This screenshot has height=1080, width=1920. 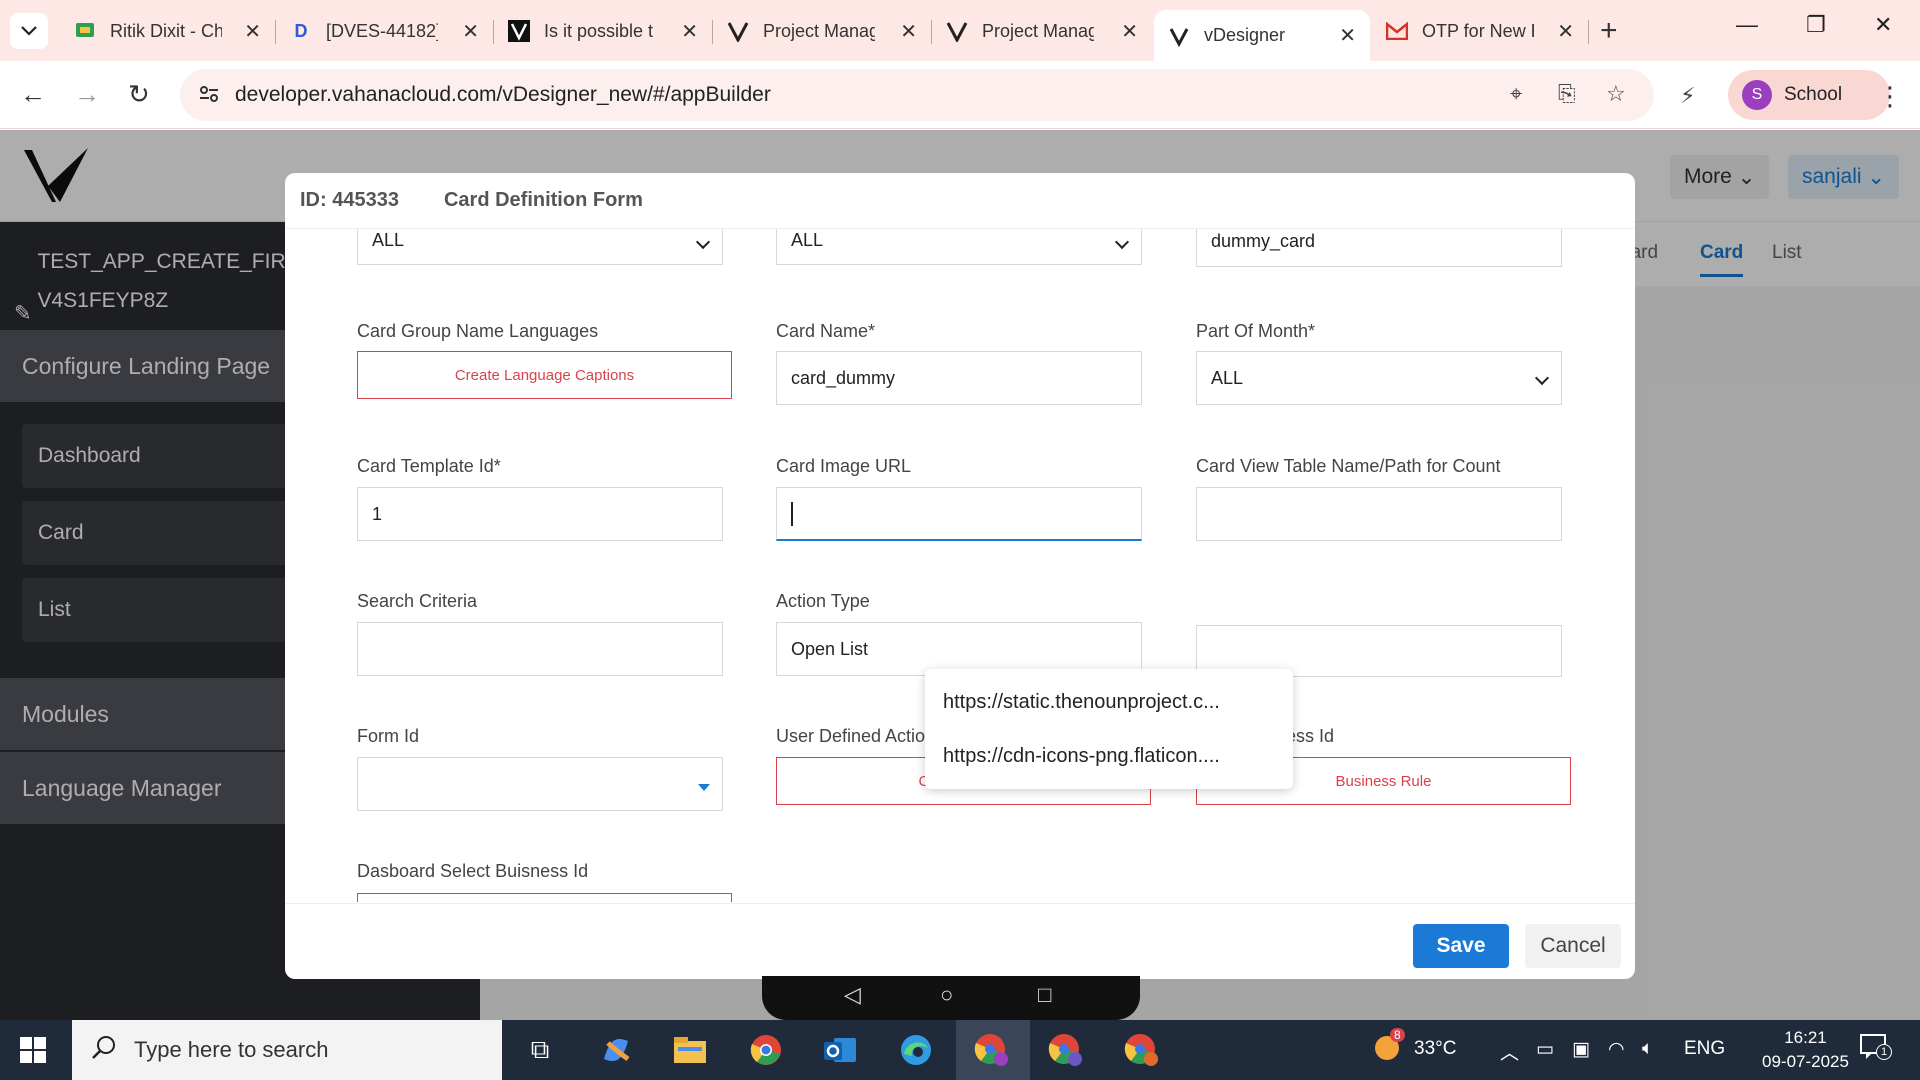 I want to click on volume-icon: 🔈︎, so click(x=1647, y=1049).